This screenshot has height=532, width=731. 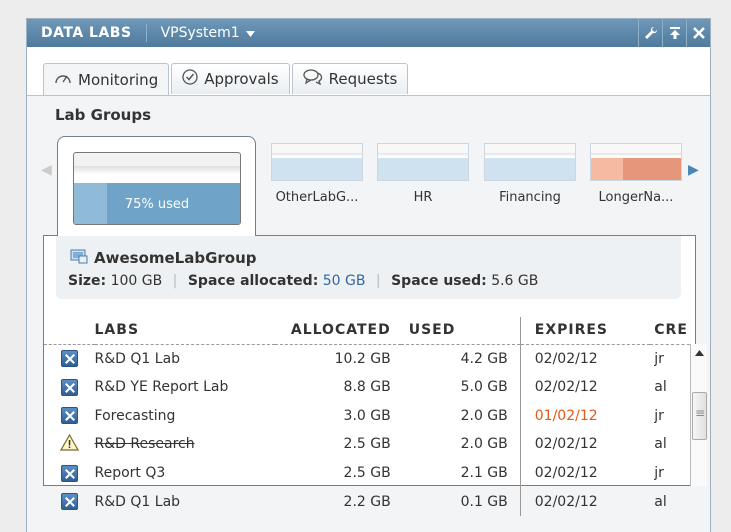 What do you see at coordinates (367, 415) in the screenshot?
I see `allocated-cell: 3.0 GB` at bounding box center [367, 415].